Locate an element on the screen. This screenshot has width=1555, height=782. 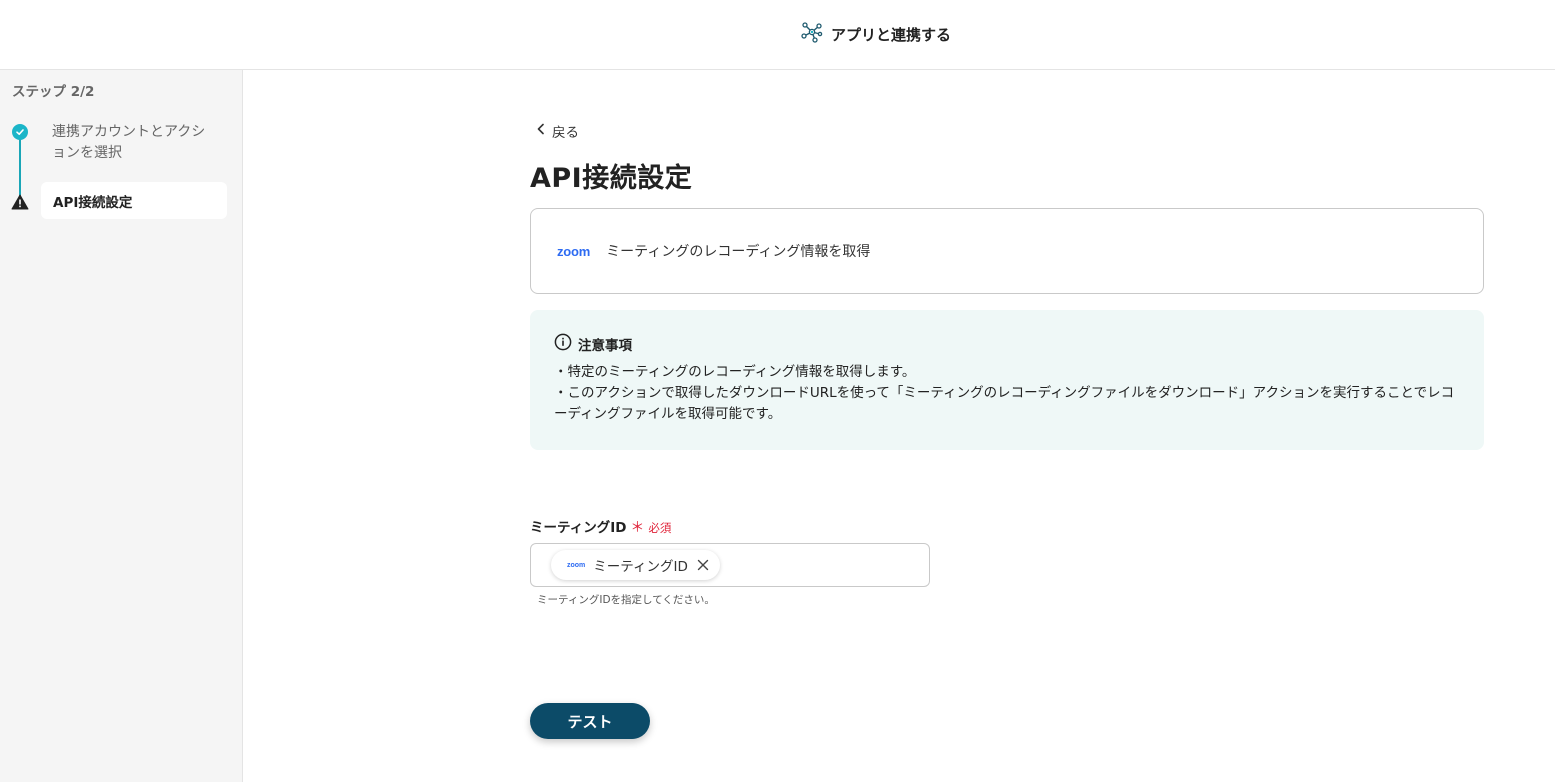
selected-action-card: zoom ミーティングのレコーディング情報を取得 is located at coordinates (1007, 251).